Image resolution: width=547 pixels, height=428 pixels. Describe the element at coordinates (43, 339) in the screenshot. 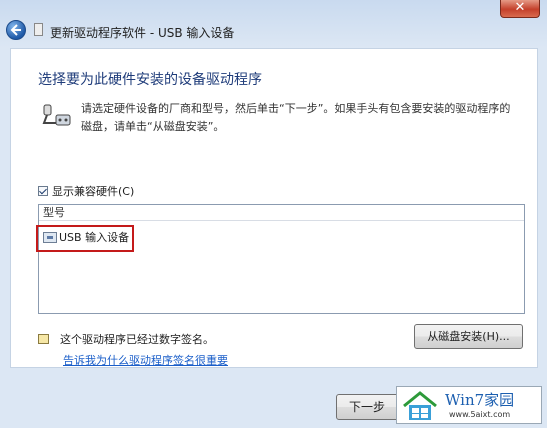

I see `certificate-icon` at that location.